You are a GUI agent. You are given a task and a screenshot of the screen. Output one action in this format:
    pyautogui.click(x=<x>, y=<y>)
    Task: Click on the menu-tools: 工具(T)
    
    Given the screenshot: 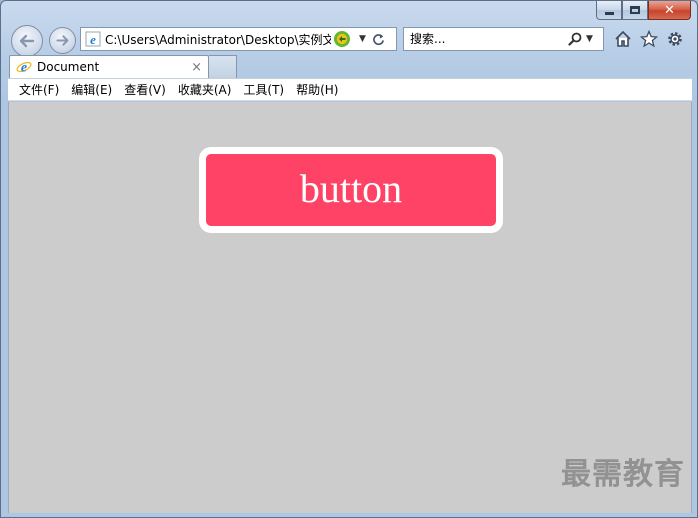 What is the action you would take?
    pyautogui.click(x=263, y=90)
    